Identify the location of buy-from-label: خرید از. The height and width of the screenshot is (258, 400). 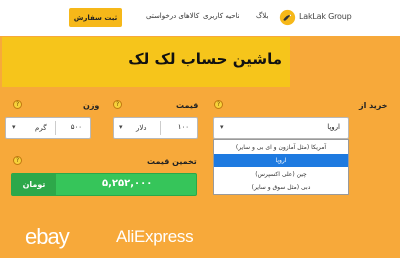
(373, 105).